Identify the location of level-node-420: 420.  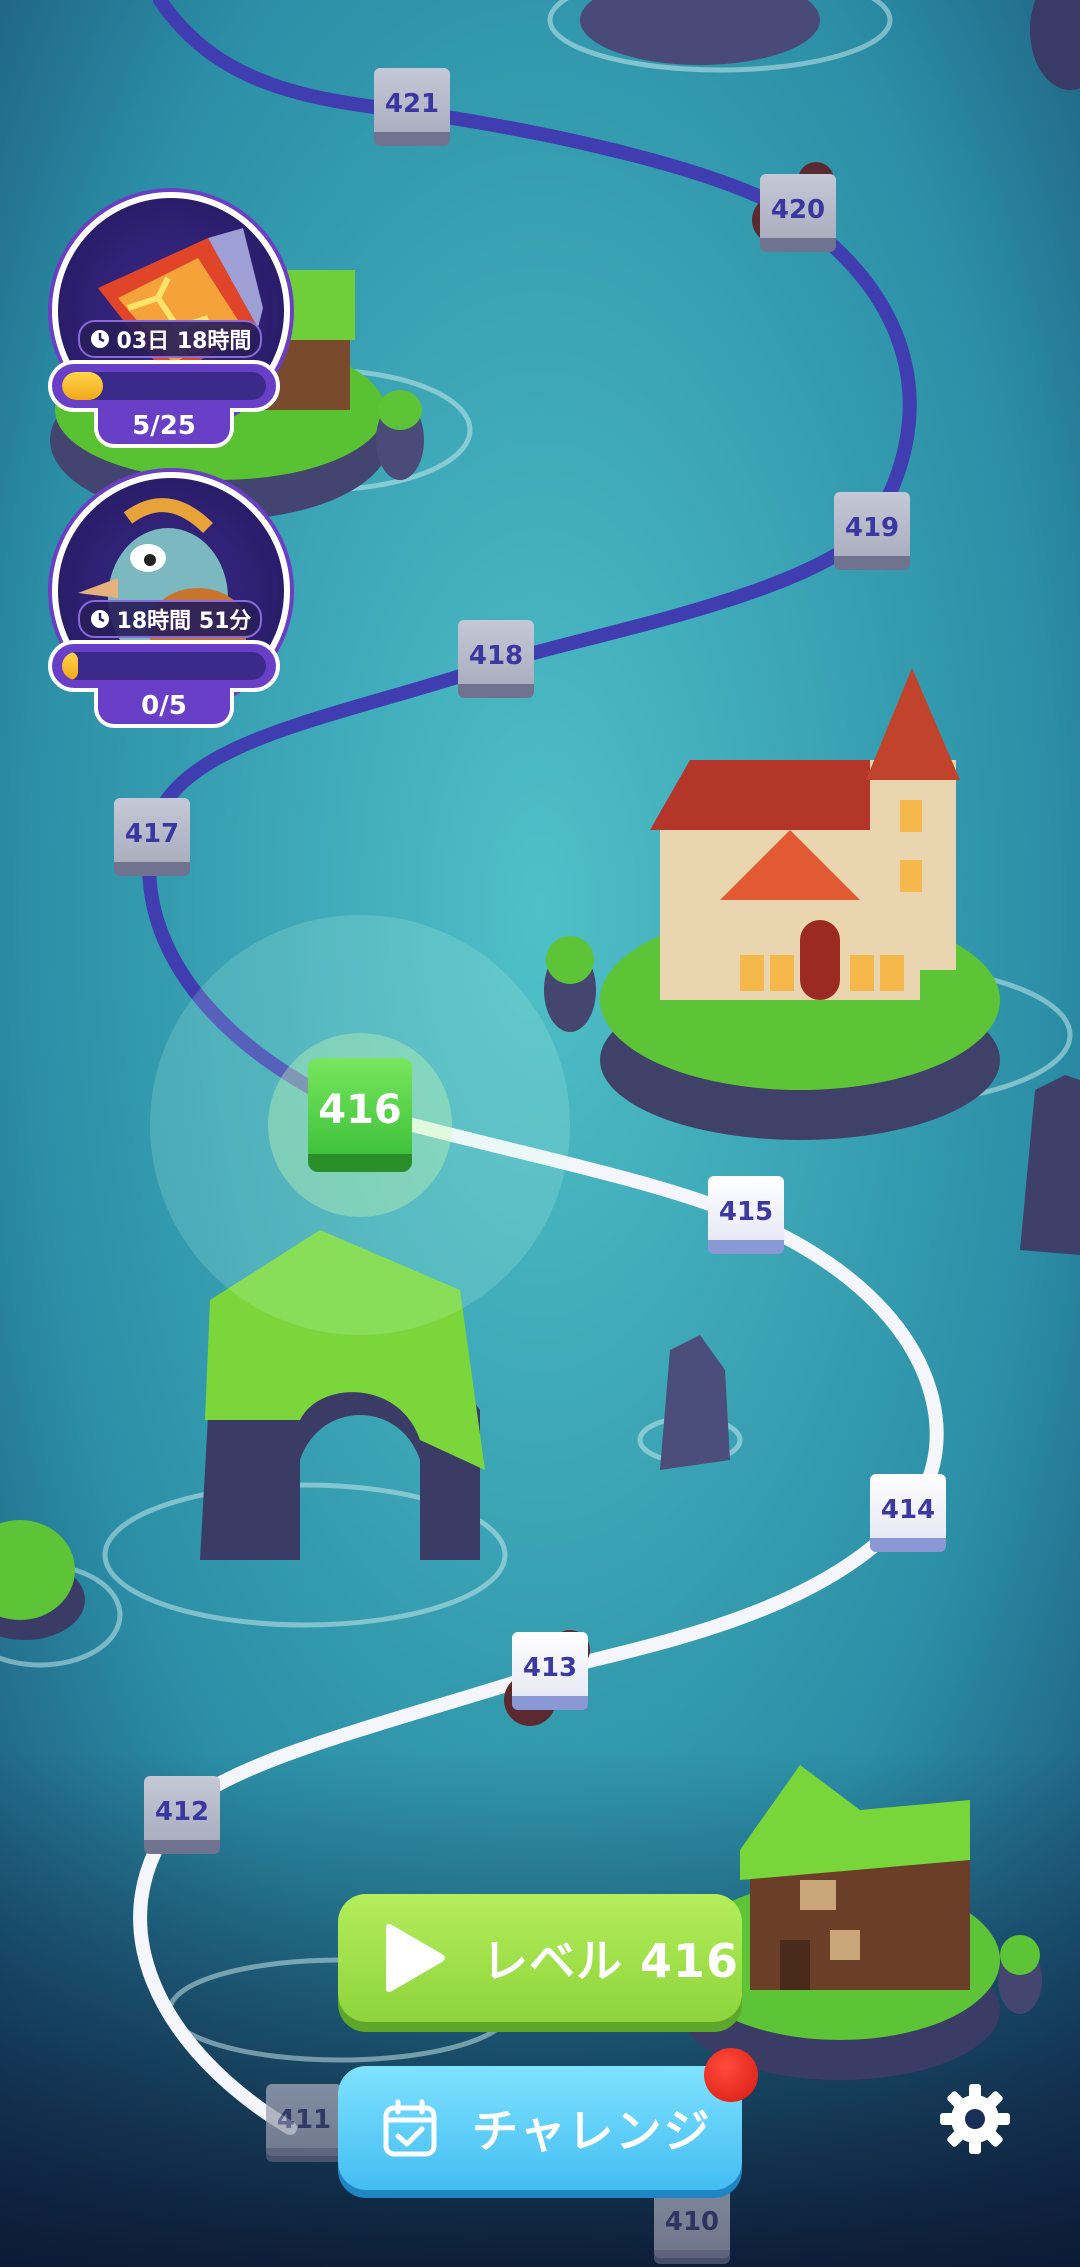
(798, 214).